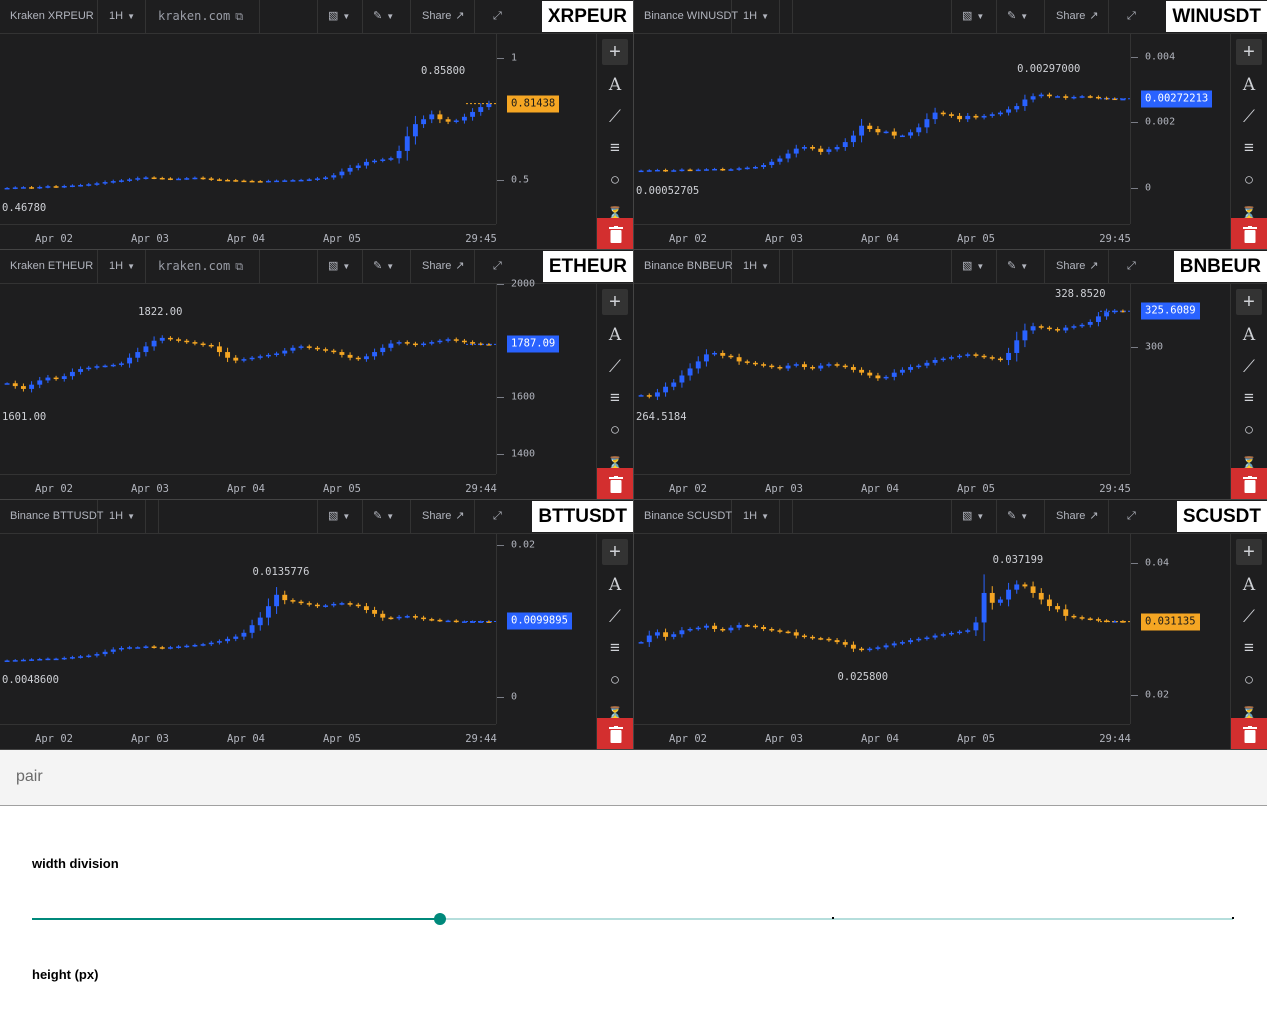 This screenshot has height=1024, width=1267. I want to click on symbol-search-button: Binance BTTUSDT, so click(52, 516).